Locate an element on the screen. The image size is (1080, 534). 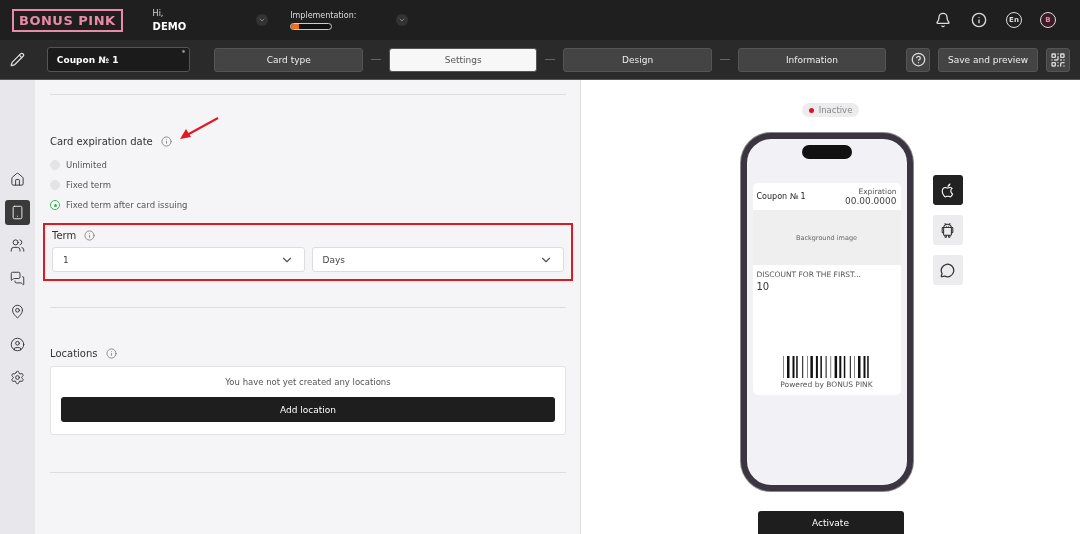
speech-bubble-icon is located at coordinates (947, 270).